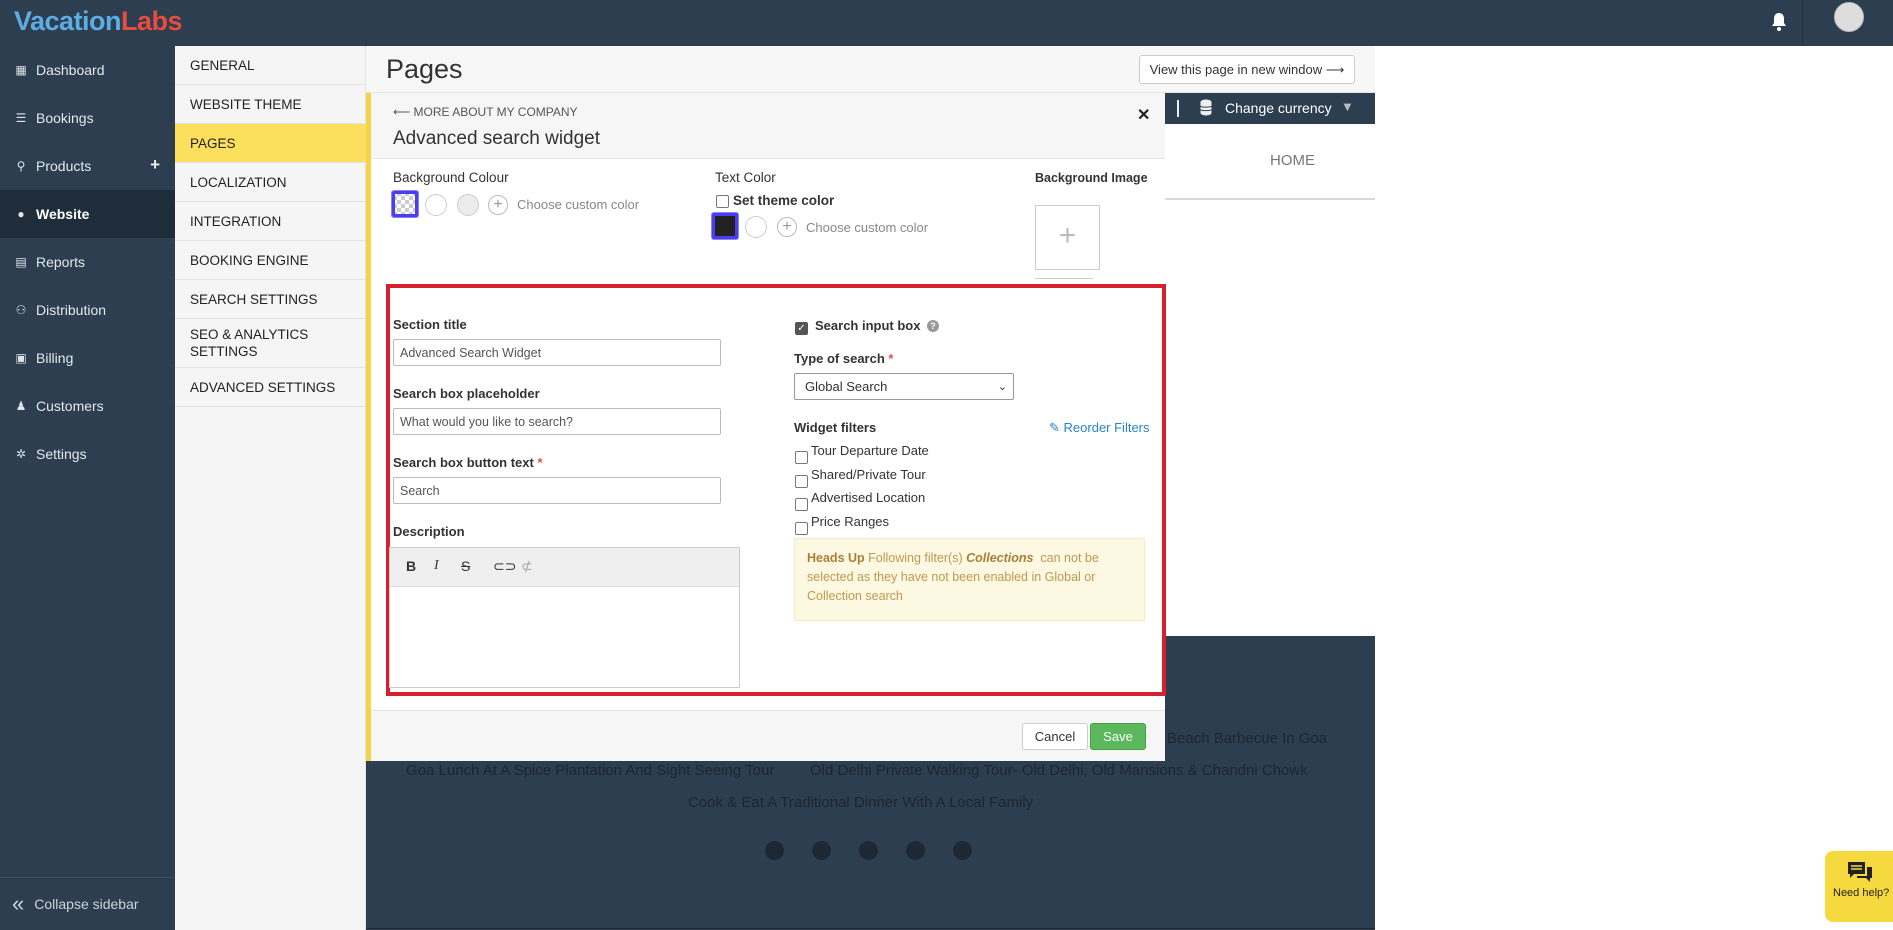 This screenshot has width=1893, height=930. I want to click on modal-footer: Cancel Save, so click(768, 735).